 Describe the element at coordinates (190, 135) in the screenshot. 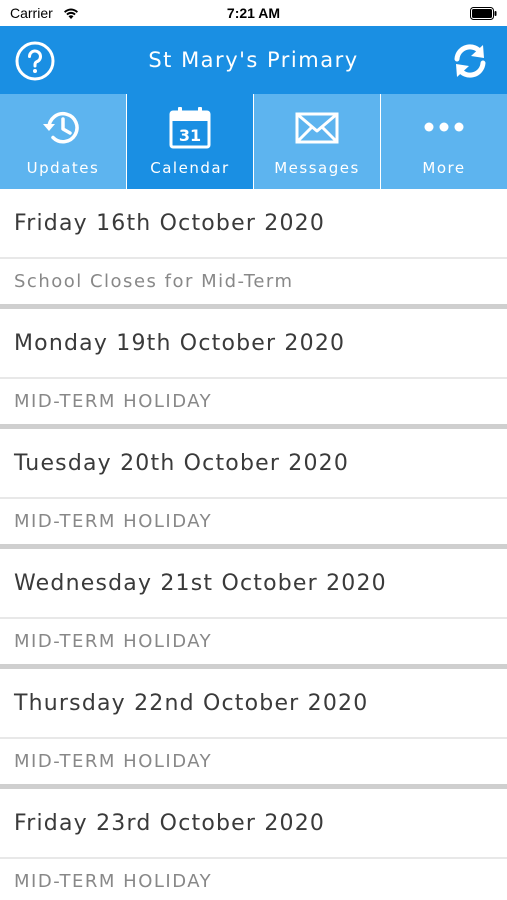

I see `calendar-icon-day: 31` at that location.